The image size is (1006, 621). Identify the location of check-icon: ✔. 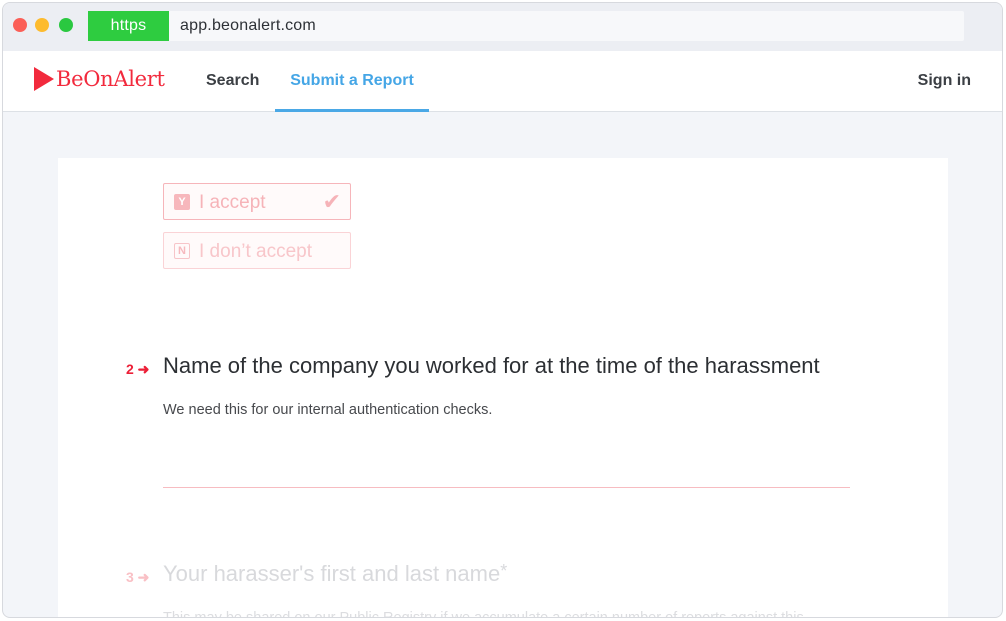
(331, 201).